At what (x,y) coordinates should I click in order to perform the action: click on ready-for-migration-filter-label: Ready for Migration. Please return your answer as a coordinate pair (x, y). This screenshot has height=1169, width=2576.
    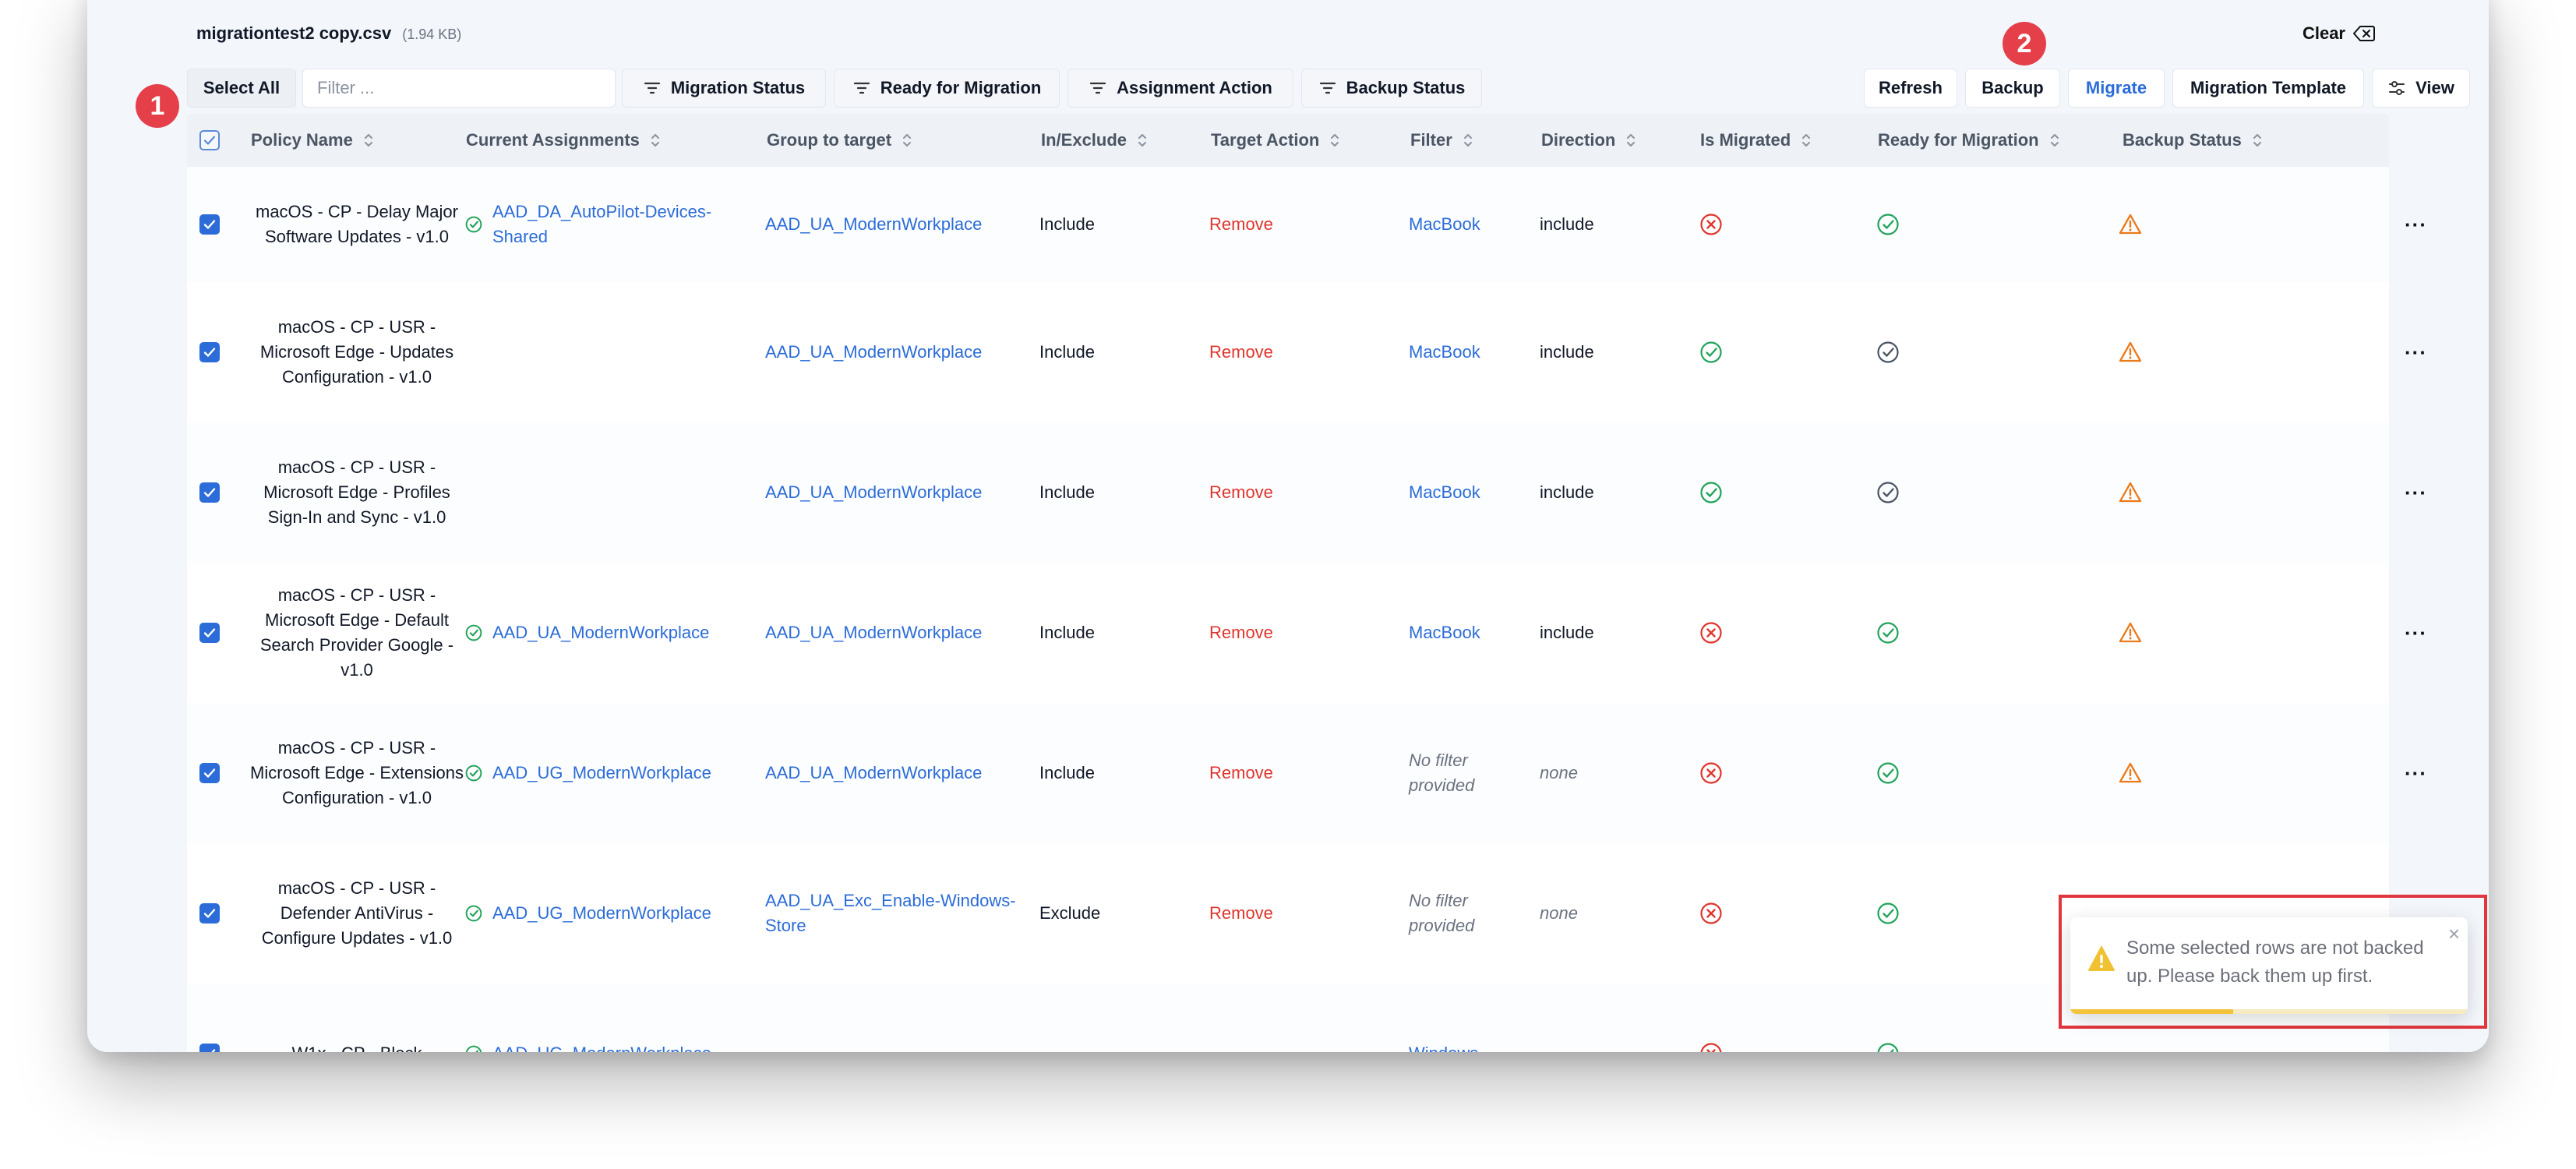
    Looking at the image, I should click on (961, 87).